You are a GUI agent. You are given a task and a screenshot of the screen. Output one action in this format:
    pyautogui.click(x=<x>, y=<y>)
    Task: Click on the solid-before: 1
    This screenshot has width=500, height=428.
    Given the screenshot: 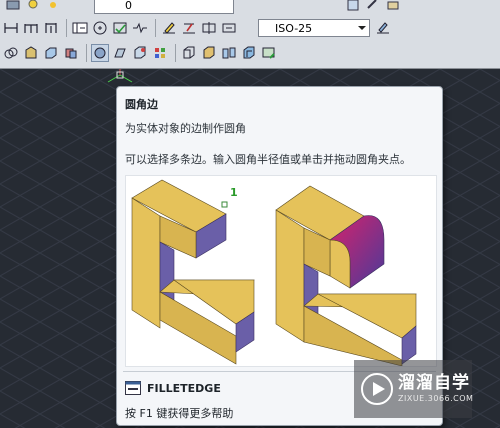 What is the action you would take?
    pyautogui.click(x=193, y=272)
    